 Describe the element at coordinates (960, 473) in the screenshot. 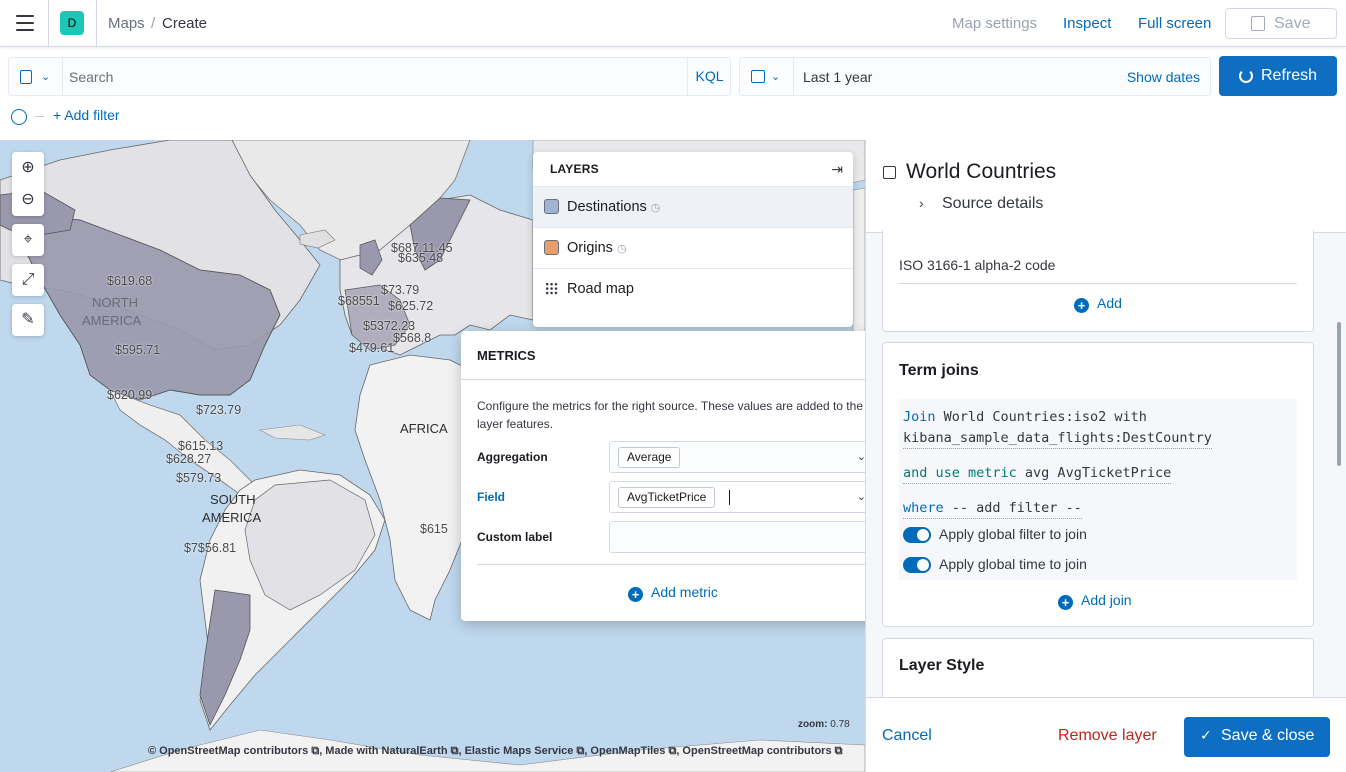

I see `metric-keyword: and use metric` at that location.